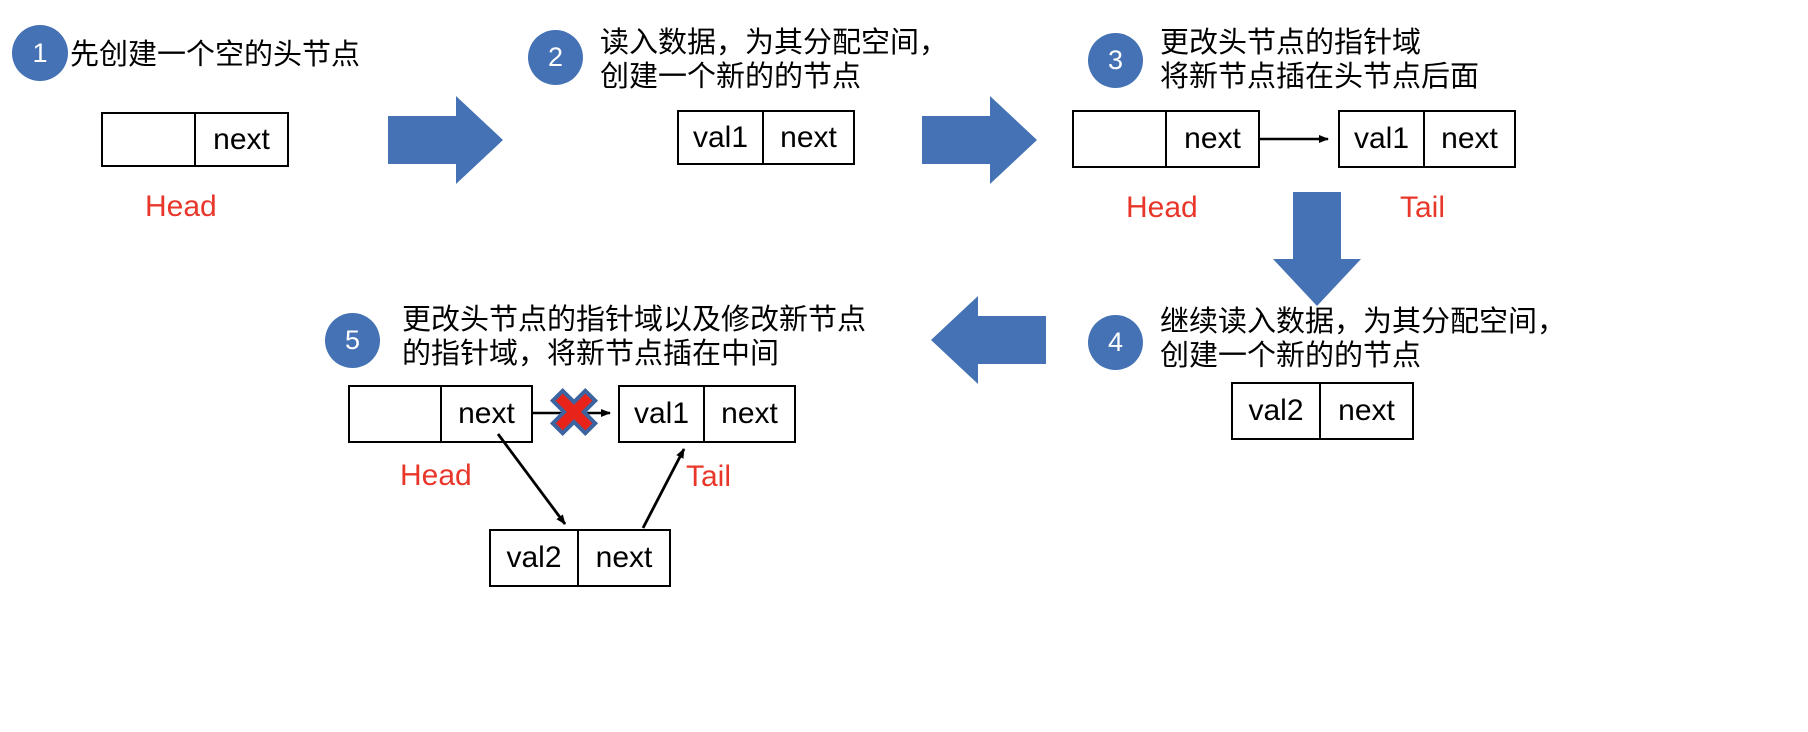 The height and width of the screenshot is (732, 1808). Describe the element at coordinates (1291, 356) in the screenshot. I see `step-text-4-line-2: 创建一个新的的节点` at that location.